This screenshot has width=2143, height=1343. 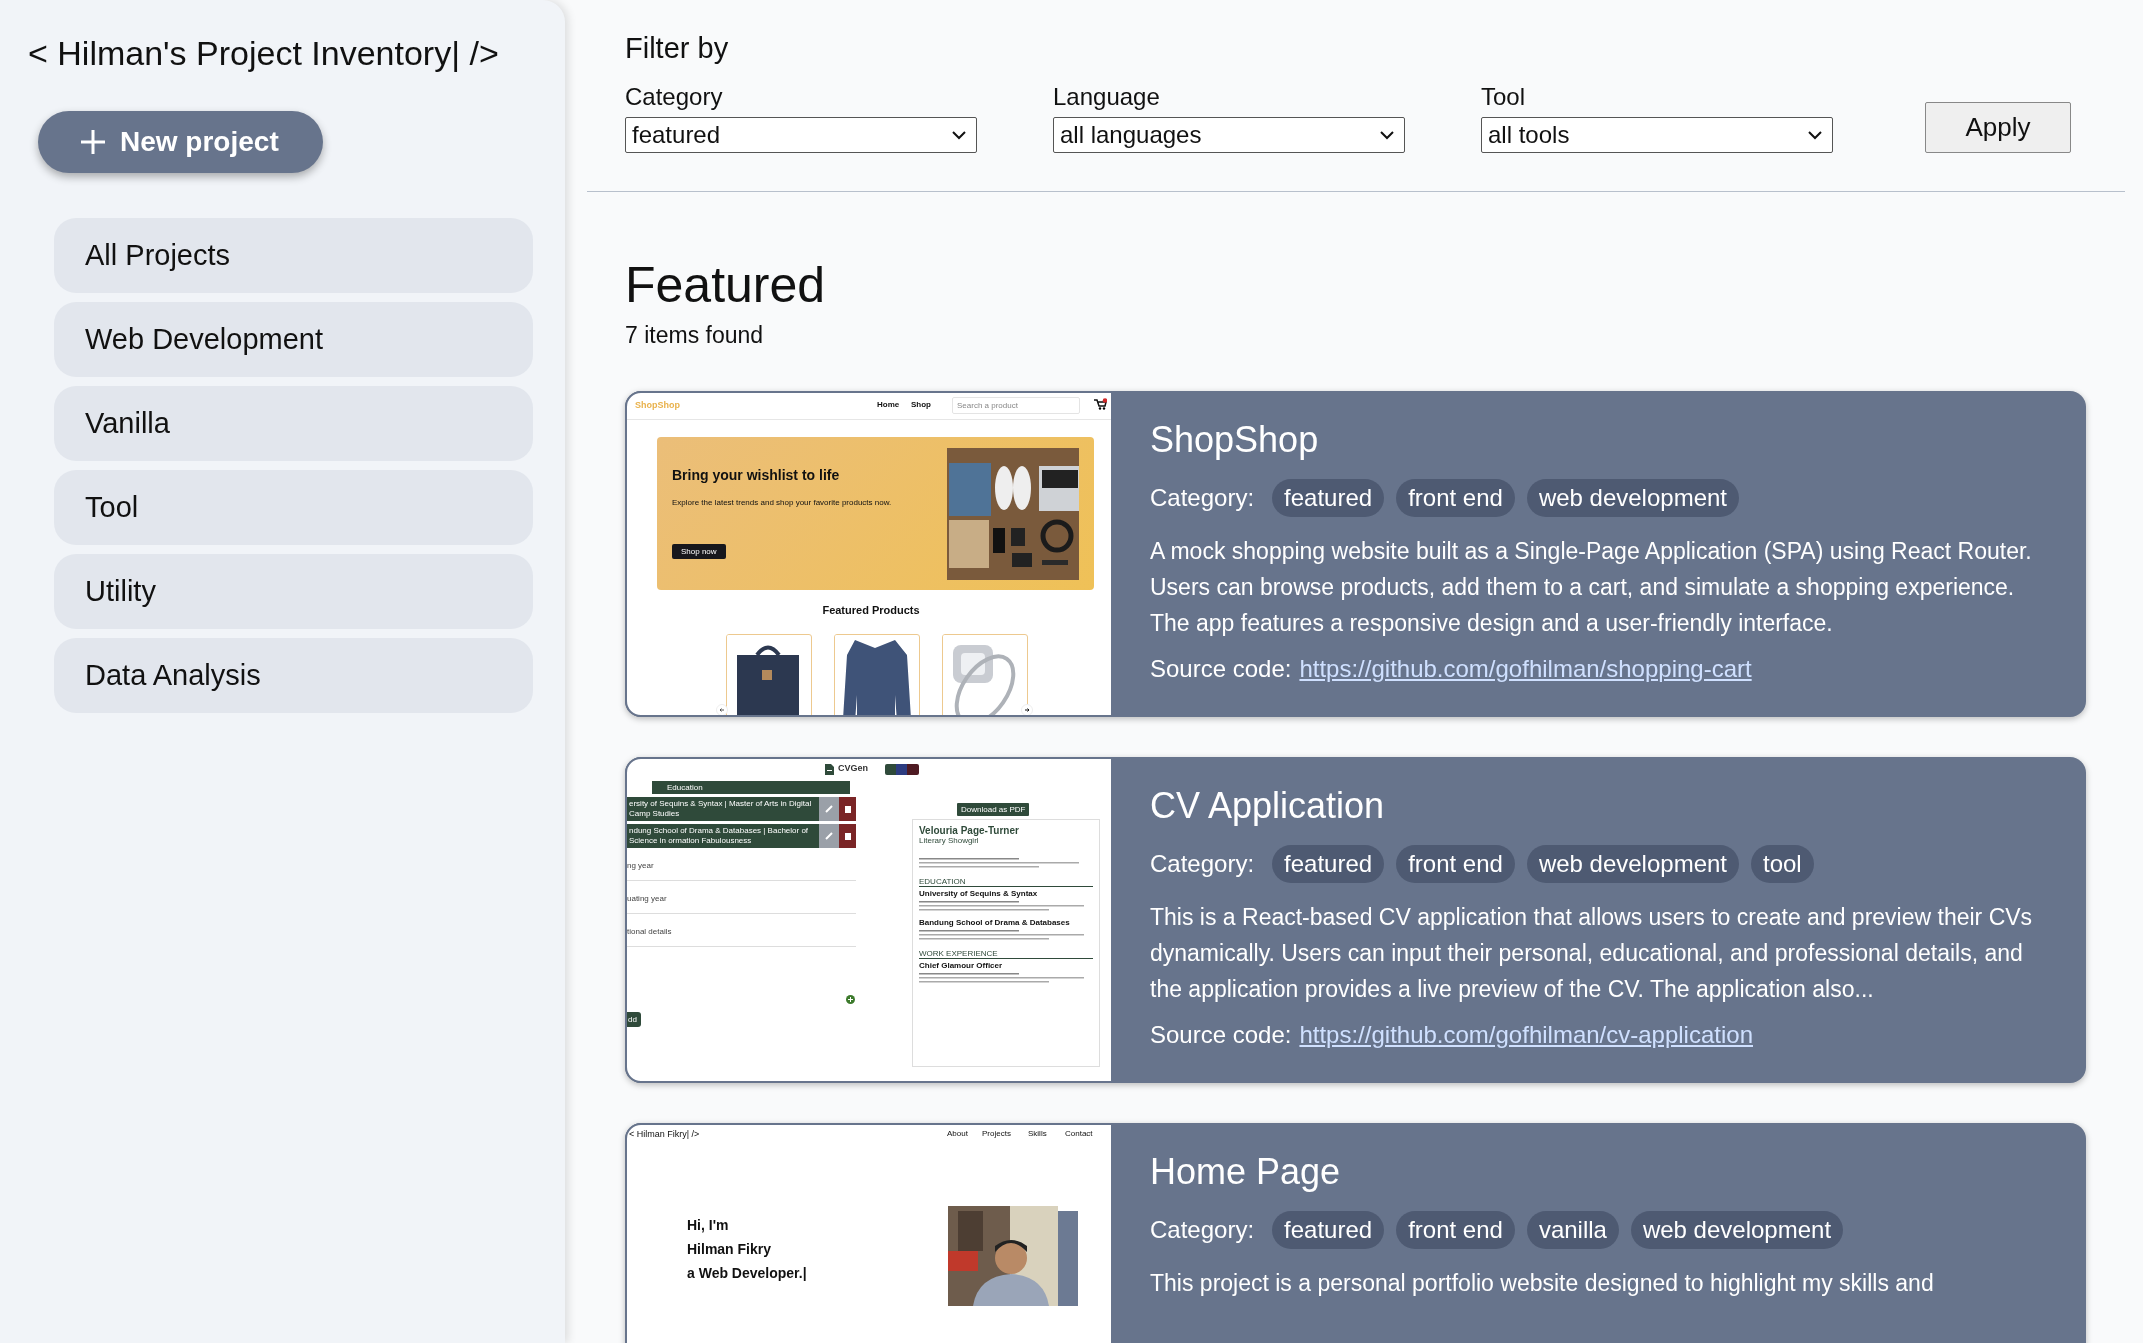 I want to click on nav-link: Projects, so click(x=996, y=1133).